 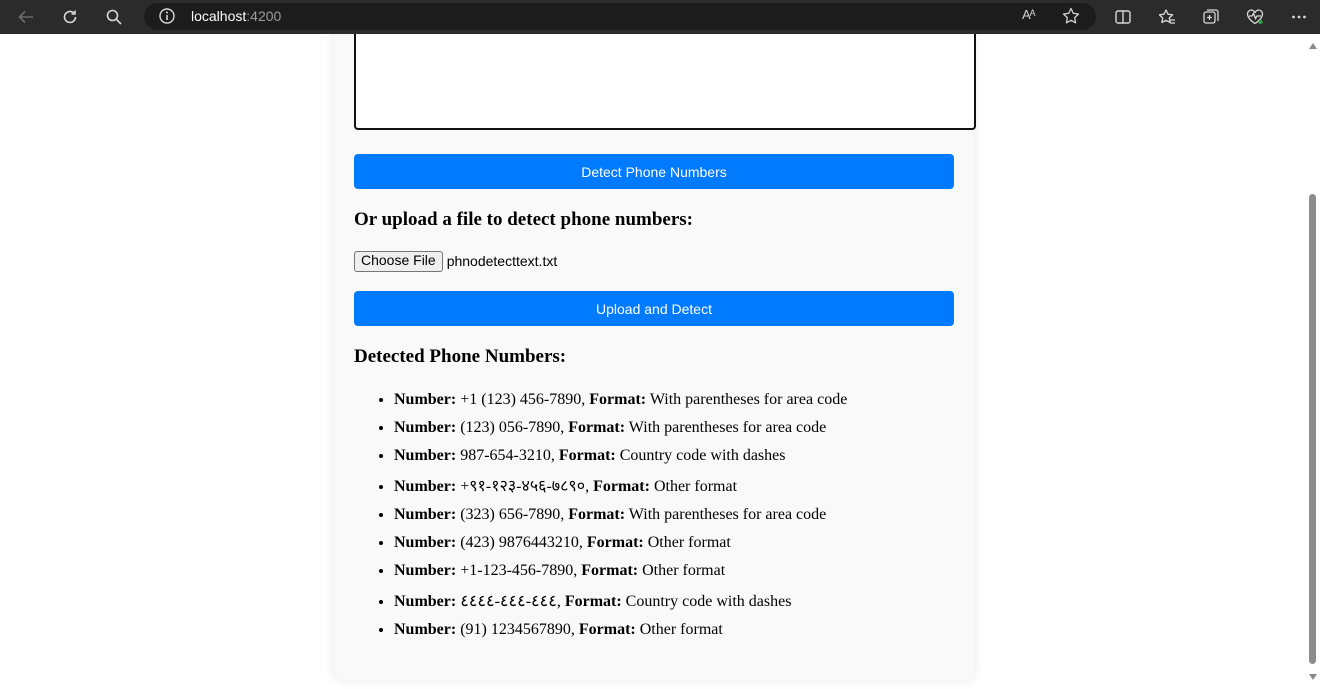 I want to click on phone-number: (91) 1234567890, so click(x=515, y=629).